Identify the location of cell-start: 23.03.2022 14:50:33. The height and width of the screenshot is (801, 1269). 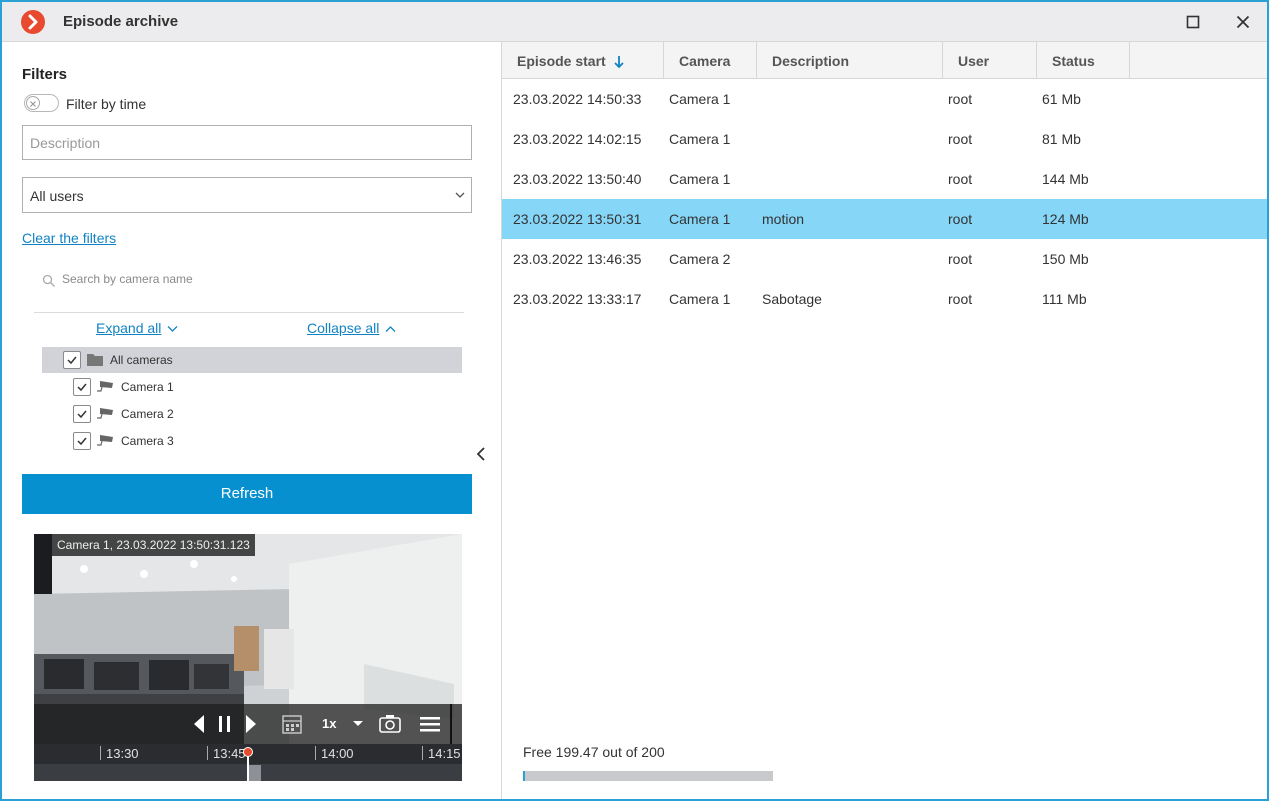
(577, 99).